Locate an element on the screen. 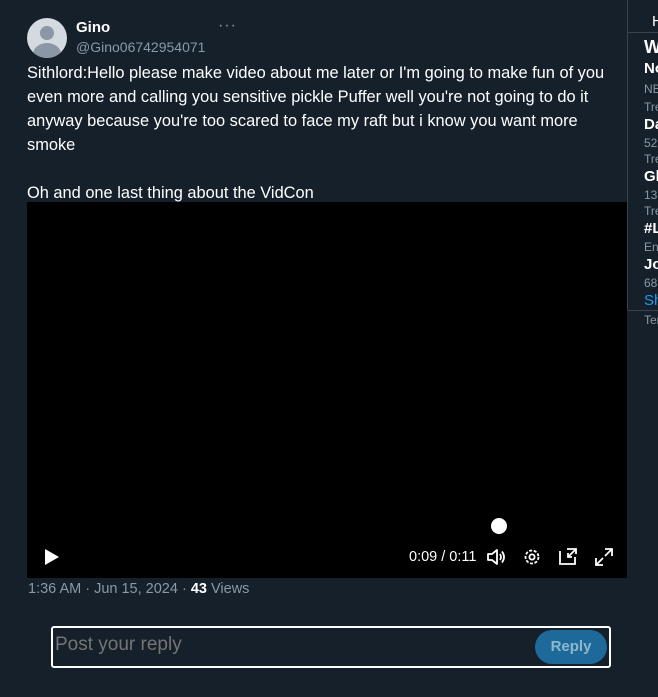 The width and height of the screenshot is (658, 697). views-label: Views is located at coordinates (228, 589).